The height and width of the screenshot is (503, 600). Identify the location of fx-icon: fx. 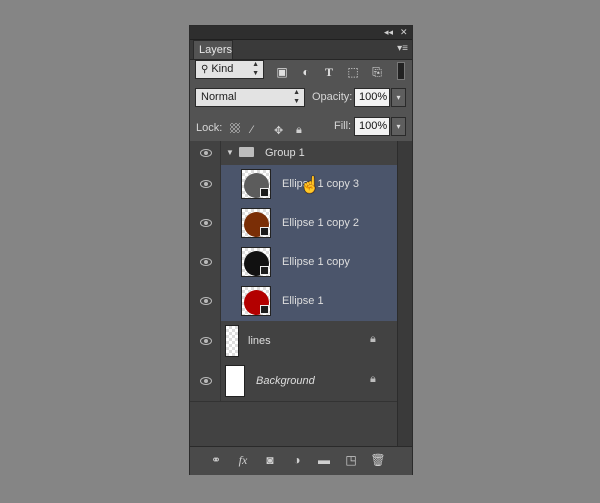
(243, 460).